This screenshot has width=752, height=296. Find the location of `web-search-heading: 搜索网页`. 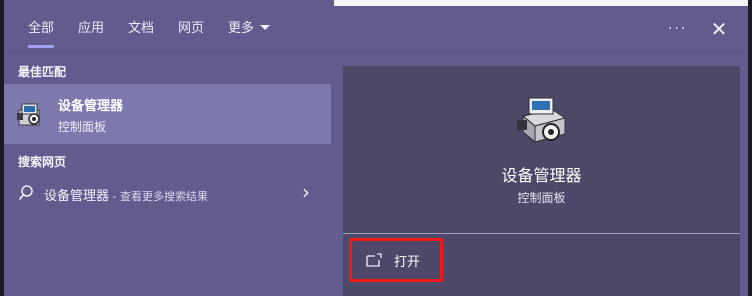

web-search-heading: 搜索网页 is located at coordinates (42, 162).